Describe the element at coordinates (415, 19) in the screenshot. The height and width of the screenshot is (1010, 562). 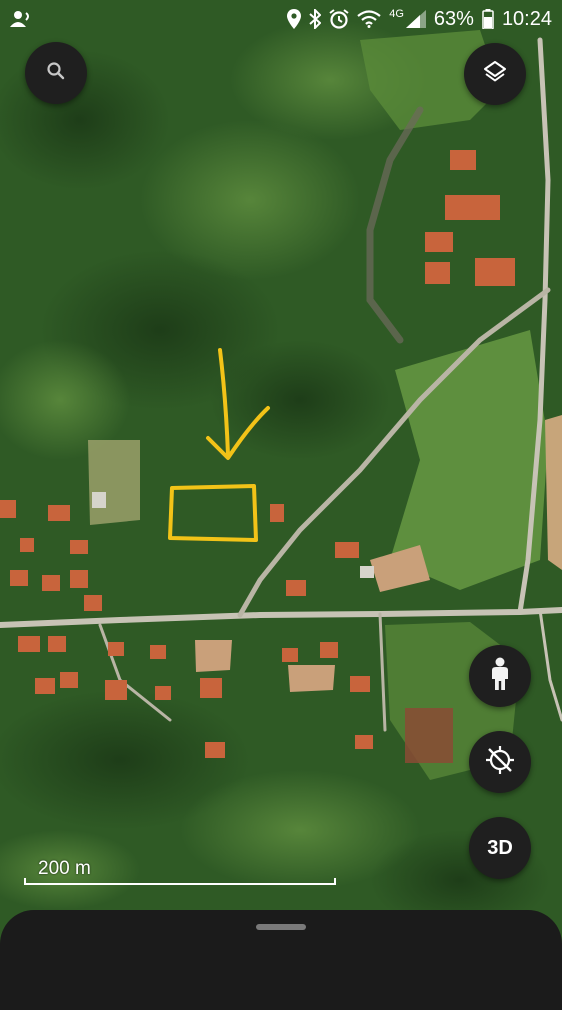
I see `signal-icon` at that location.